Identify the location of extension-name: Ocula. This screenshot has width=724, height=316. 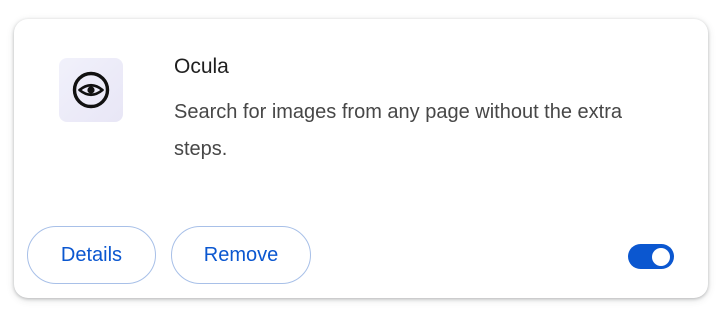
(201, 66).